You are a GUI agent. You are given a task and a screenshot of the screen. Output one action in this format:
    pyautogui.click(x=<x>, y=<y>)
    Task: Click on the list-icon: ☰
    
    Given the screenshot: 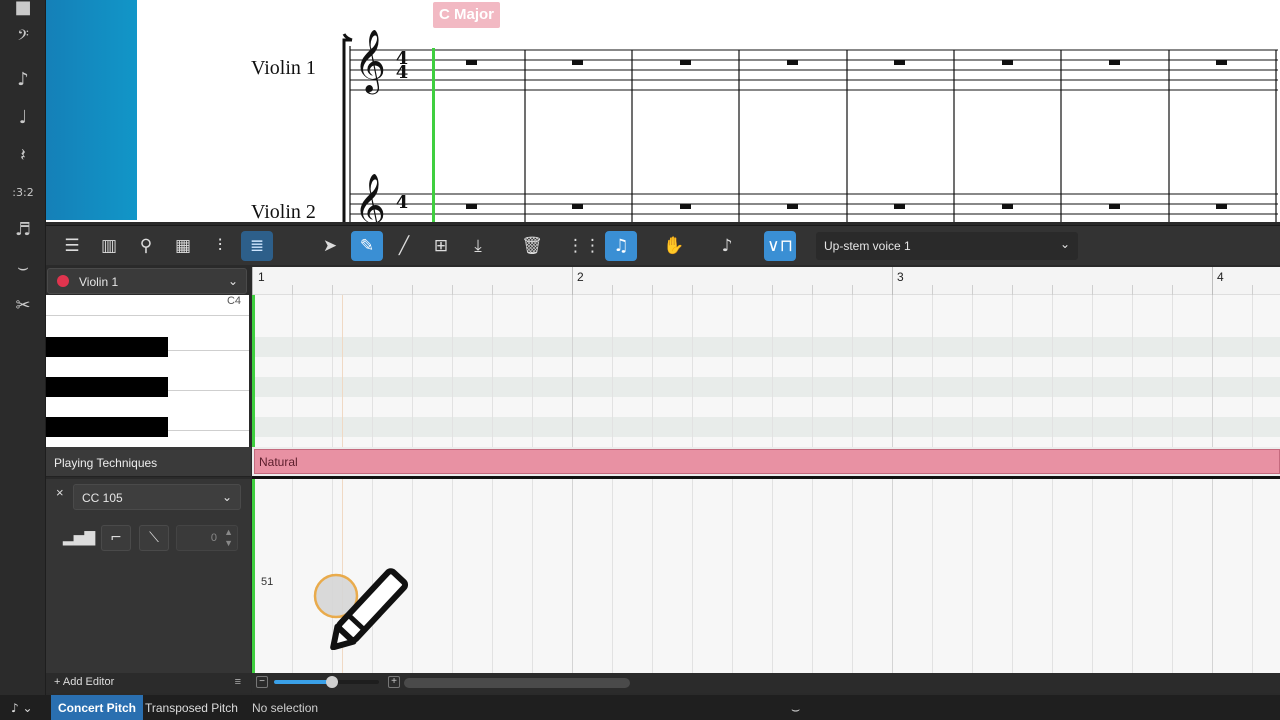 What is the action you would take?
    pyautogui.click(x=72, y=246)
    